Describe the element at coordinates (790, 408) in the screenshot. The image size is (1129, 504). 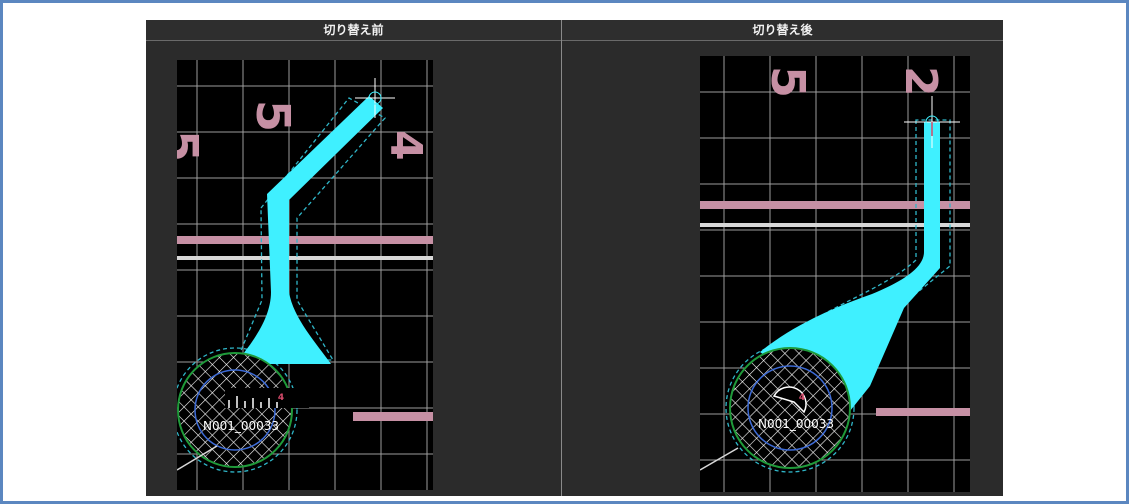
I see `pad` at that location.